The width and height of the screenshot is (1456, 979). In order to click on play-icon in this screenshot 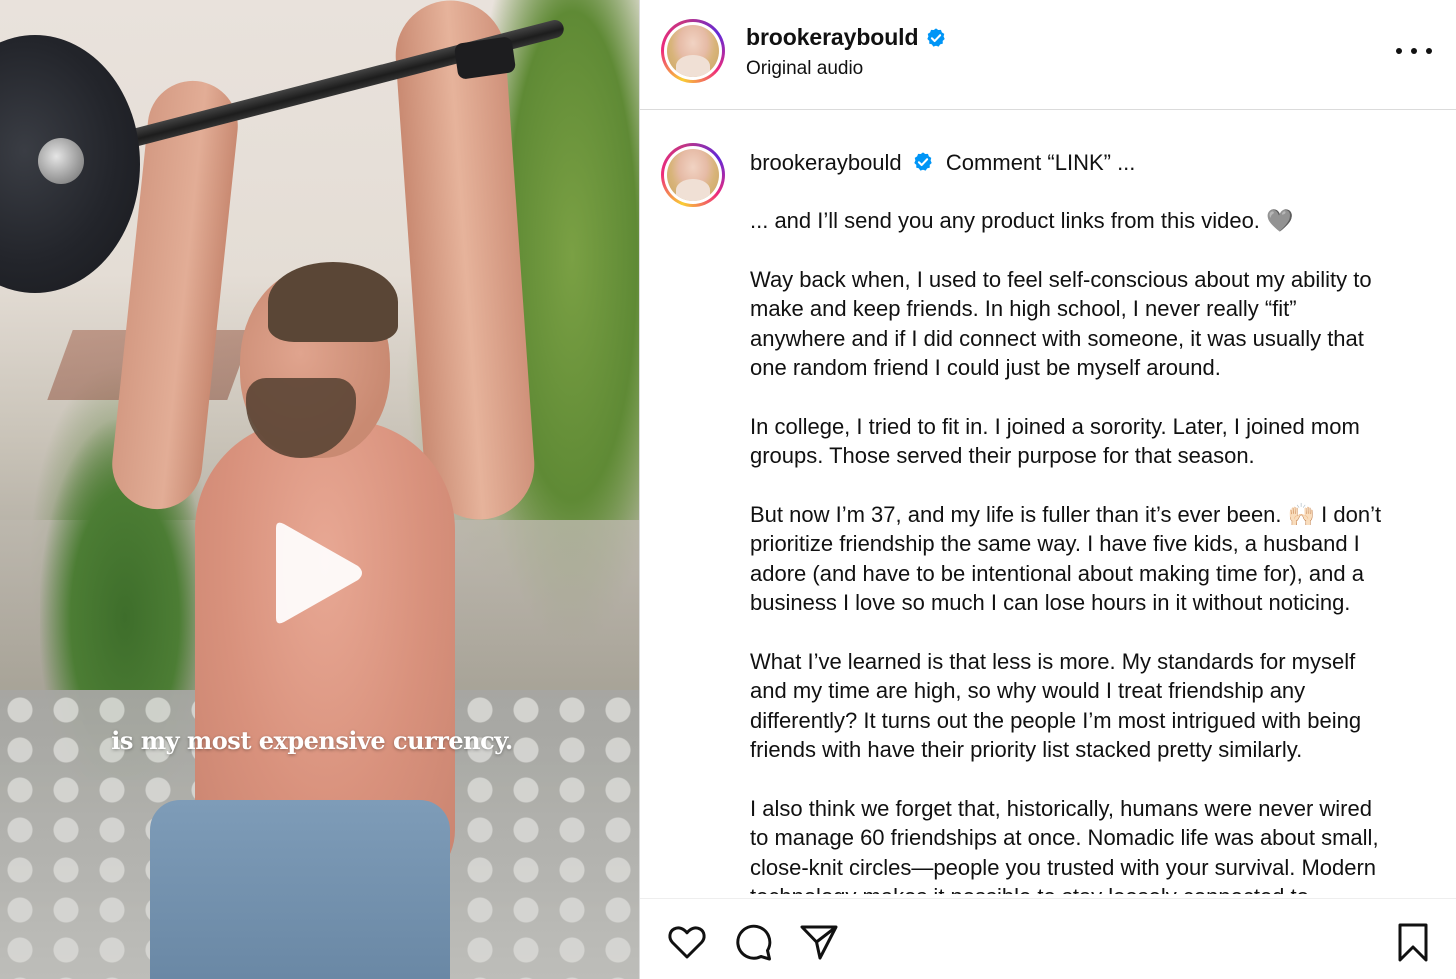, I will do `click(316, 573)`.